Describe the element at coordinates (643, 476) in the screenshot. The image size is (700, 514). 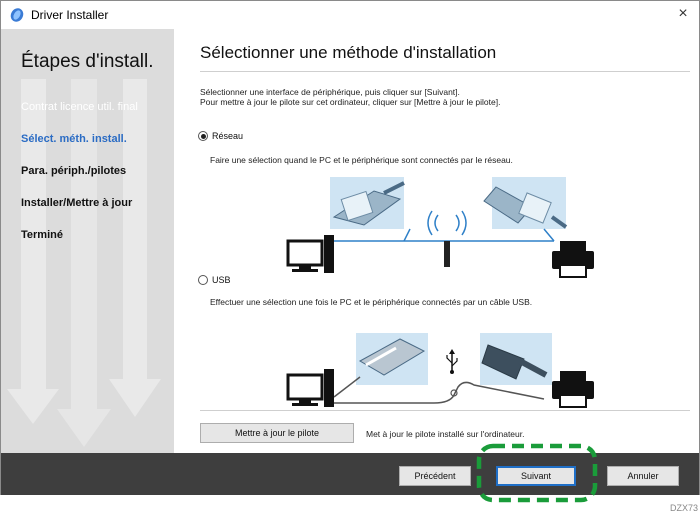
I see `cancel-button: Annuler` at that location.